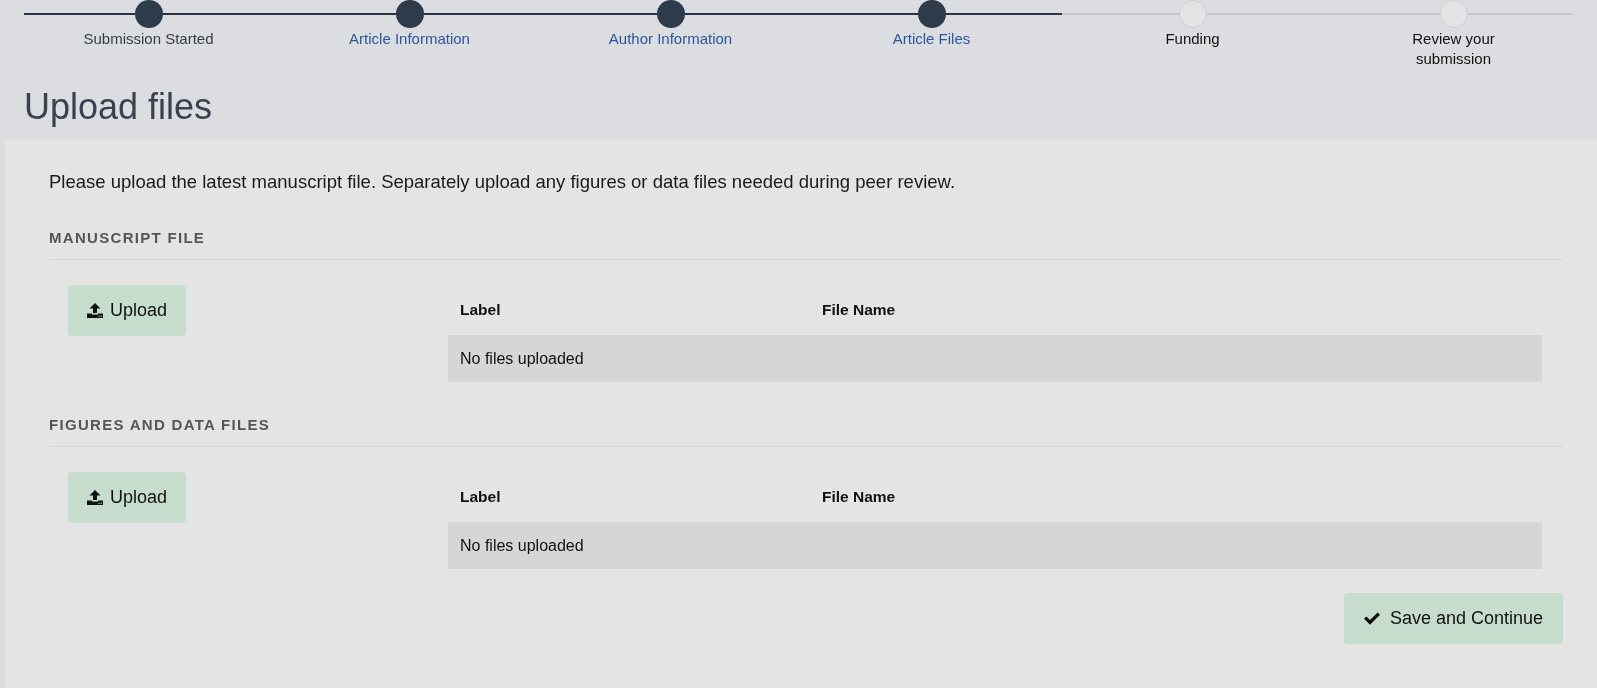 The width and height of the screenshot is (1597, 688). Describe the element at coordinates (118, 107) in the screenshot. I see `page-title: Upload files` at that location.